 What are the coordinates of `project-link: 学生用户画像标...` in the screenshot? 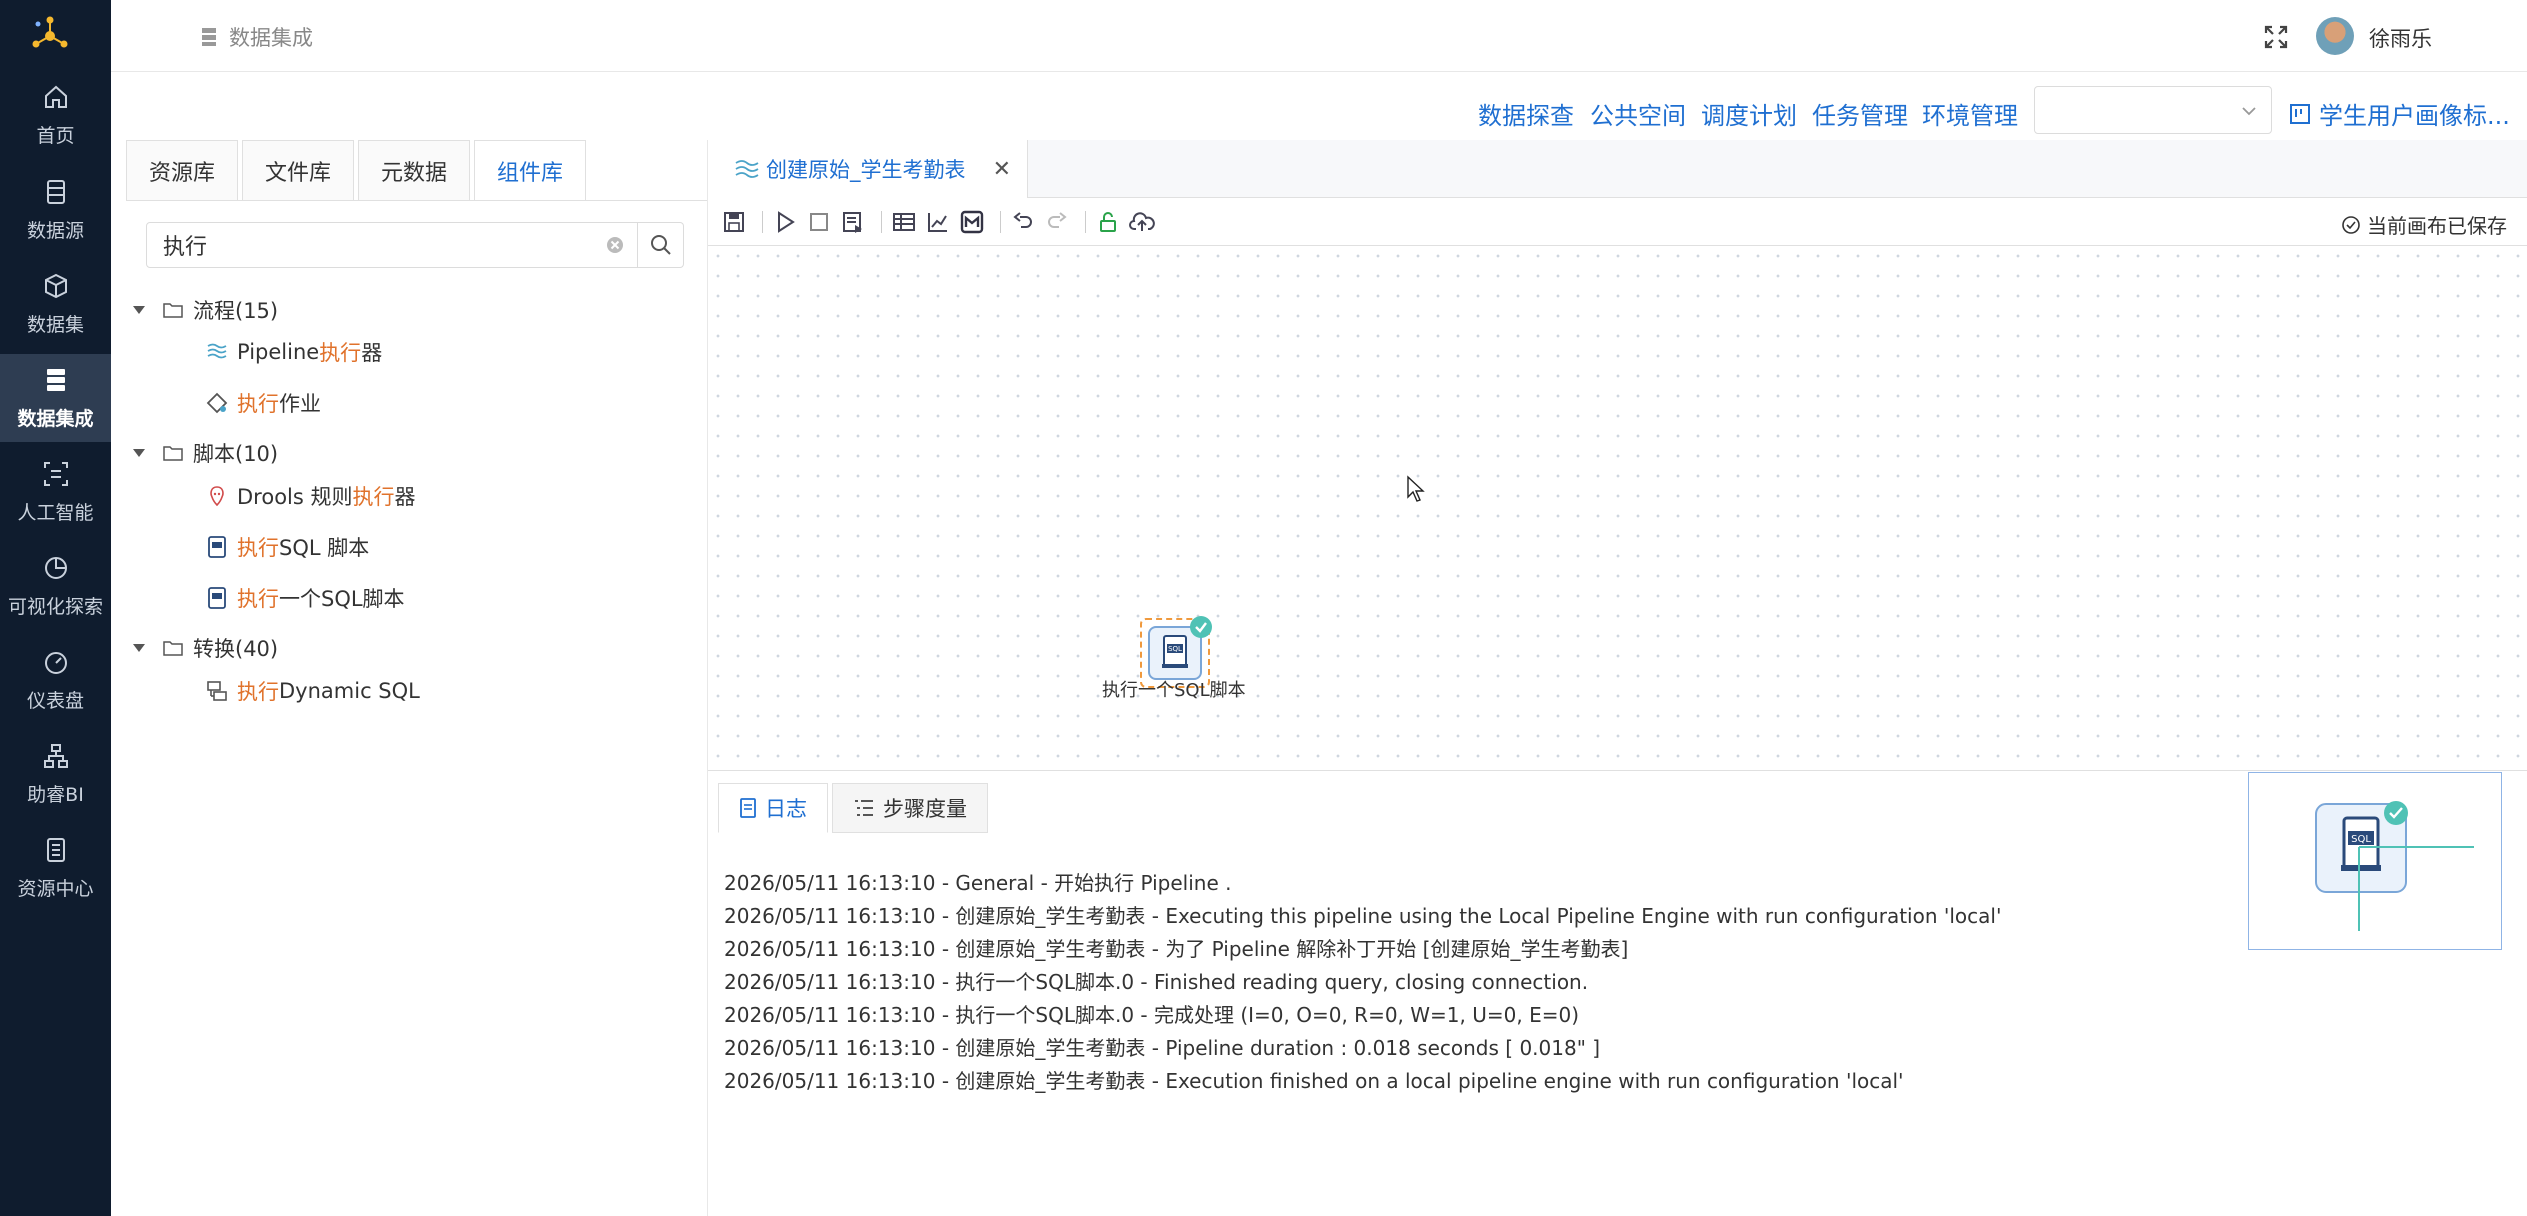 It's located at (2399, 113).